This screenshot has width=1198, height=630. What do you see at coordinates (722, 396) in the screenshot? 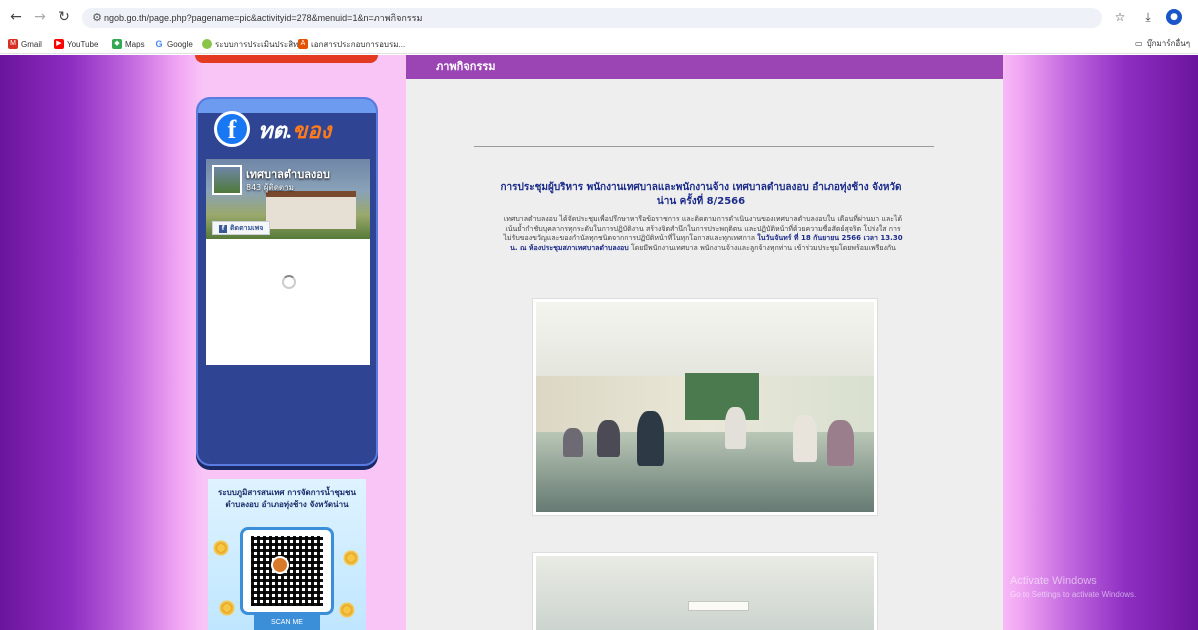
I see `photo-banner` at bounding box center [722, 396].